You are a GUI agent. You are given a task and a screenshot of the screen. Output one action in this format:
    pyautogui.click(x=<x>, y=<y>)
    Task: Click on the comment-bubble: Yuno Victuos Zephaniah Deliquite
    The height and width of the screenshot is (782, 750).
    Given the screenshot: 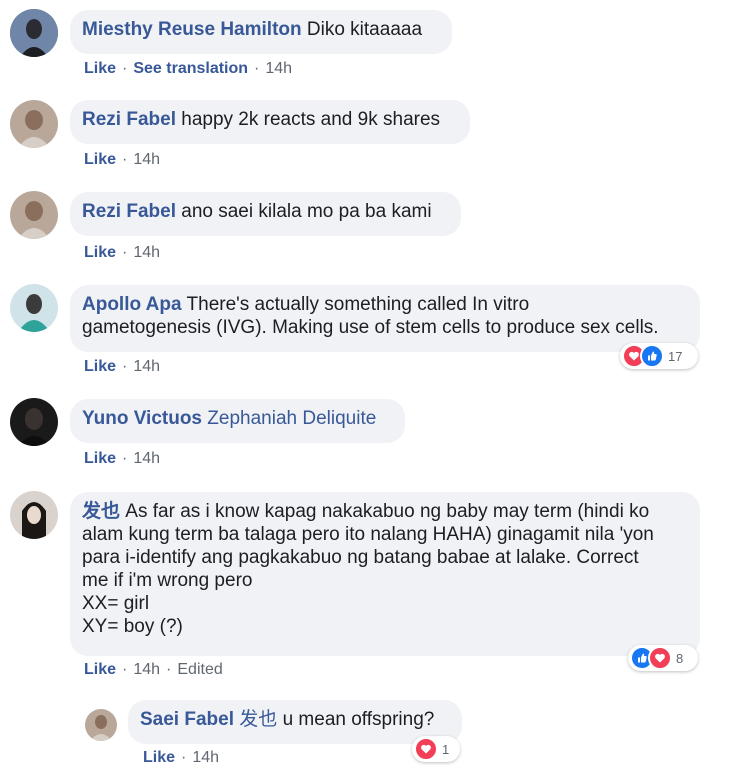 What is the action you would take?
    pyautogui.click(x=237, y=421)
    